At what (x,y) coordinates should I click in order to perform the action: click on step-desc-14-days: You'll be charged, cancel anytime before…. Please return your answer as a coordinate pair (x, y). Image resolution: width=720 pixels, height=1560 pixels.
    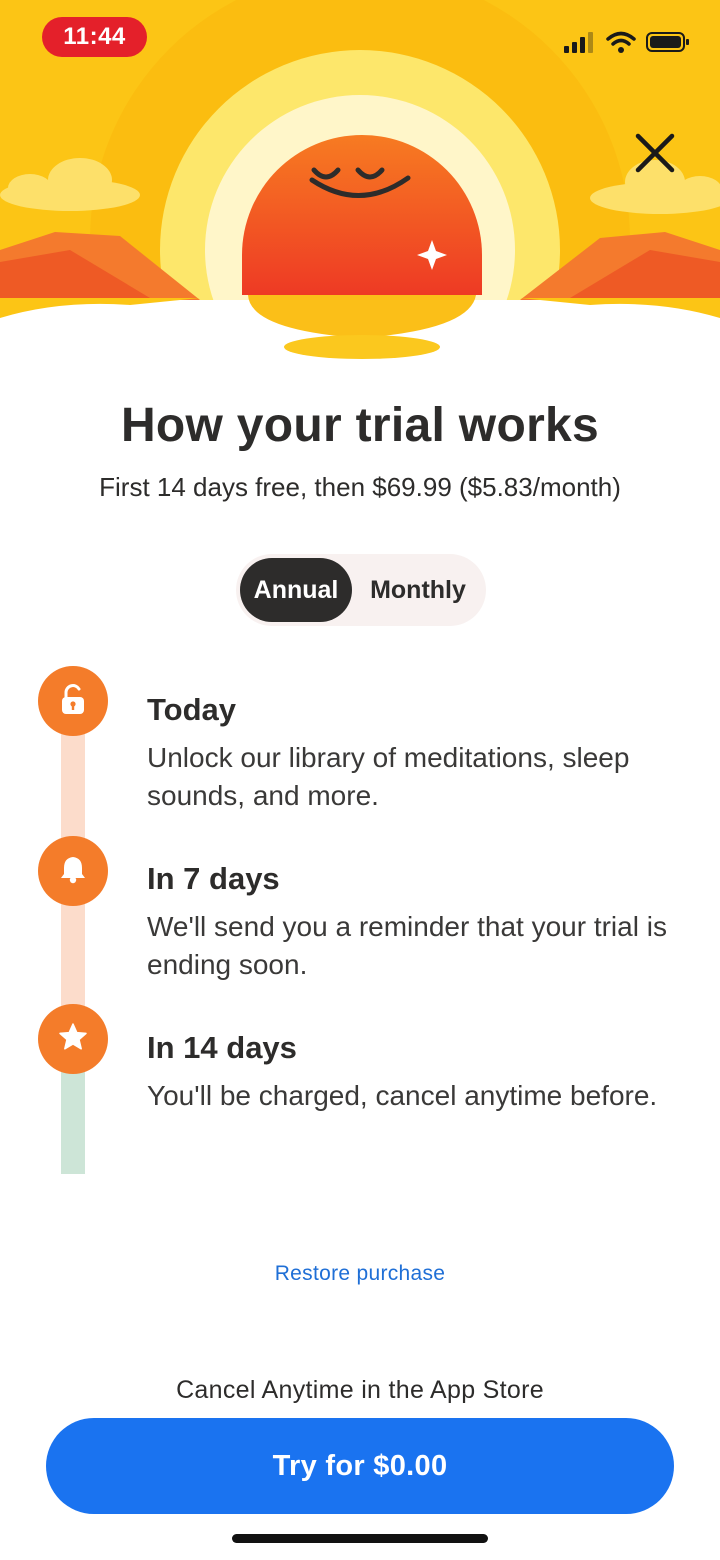
    Looking at the image, I should click on (402, 1095).